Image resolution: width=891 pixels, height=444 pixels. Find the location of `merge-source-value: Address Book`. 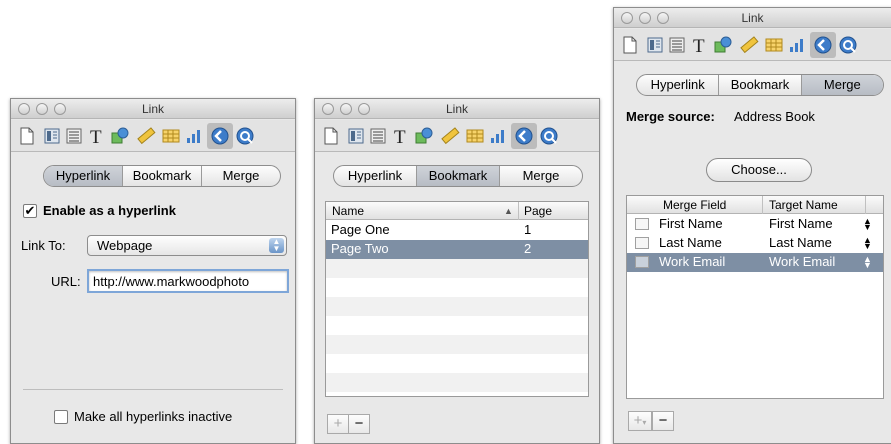

merge-source-value: Address Book is located at coordinates (774, 116).